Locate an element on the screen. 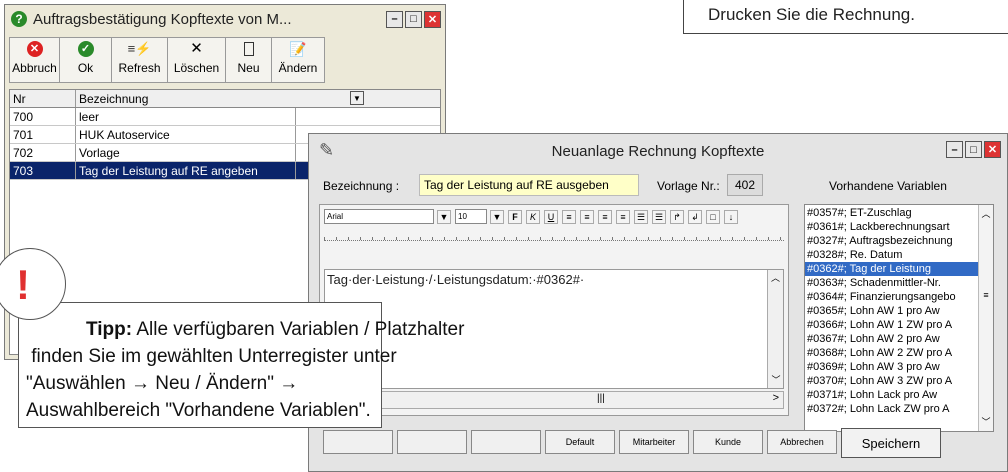 This screenshot has width=1008, height=472. bezeichnung-input is located at coordinates (529, 185).